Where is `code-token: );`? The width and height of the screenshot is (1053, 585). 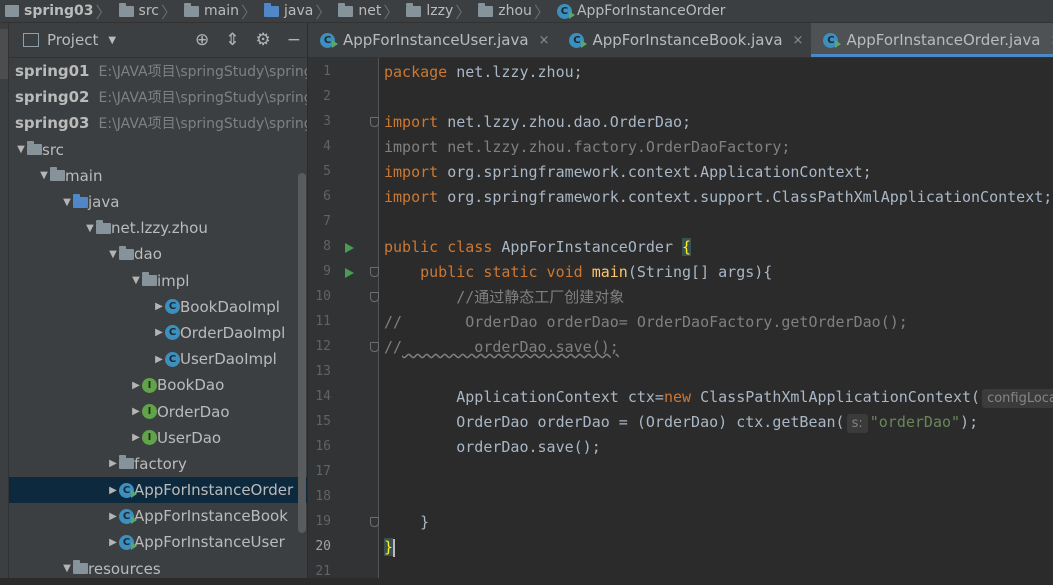 code-token: ); is located at coordinates (969, 422).